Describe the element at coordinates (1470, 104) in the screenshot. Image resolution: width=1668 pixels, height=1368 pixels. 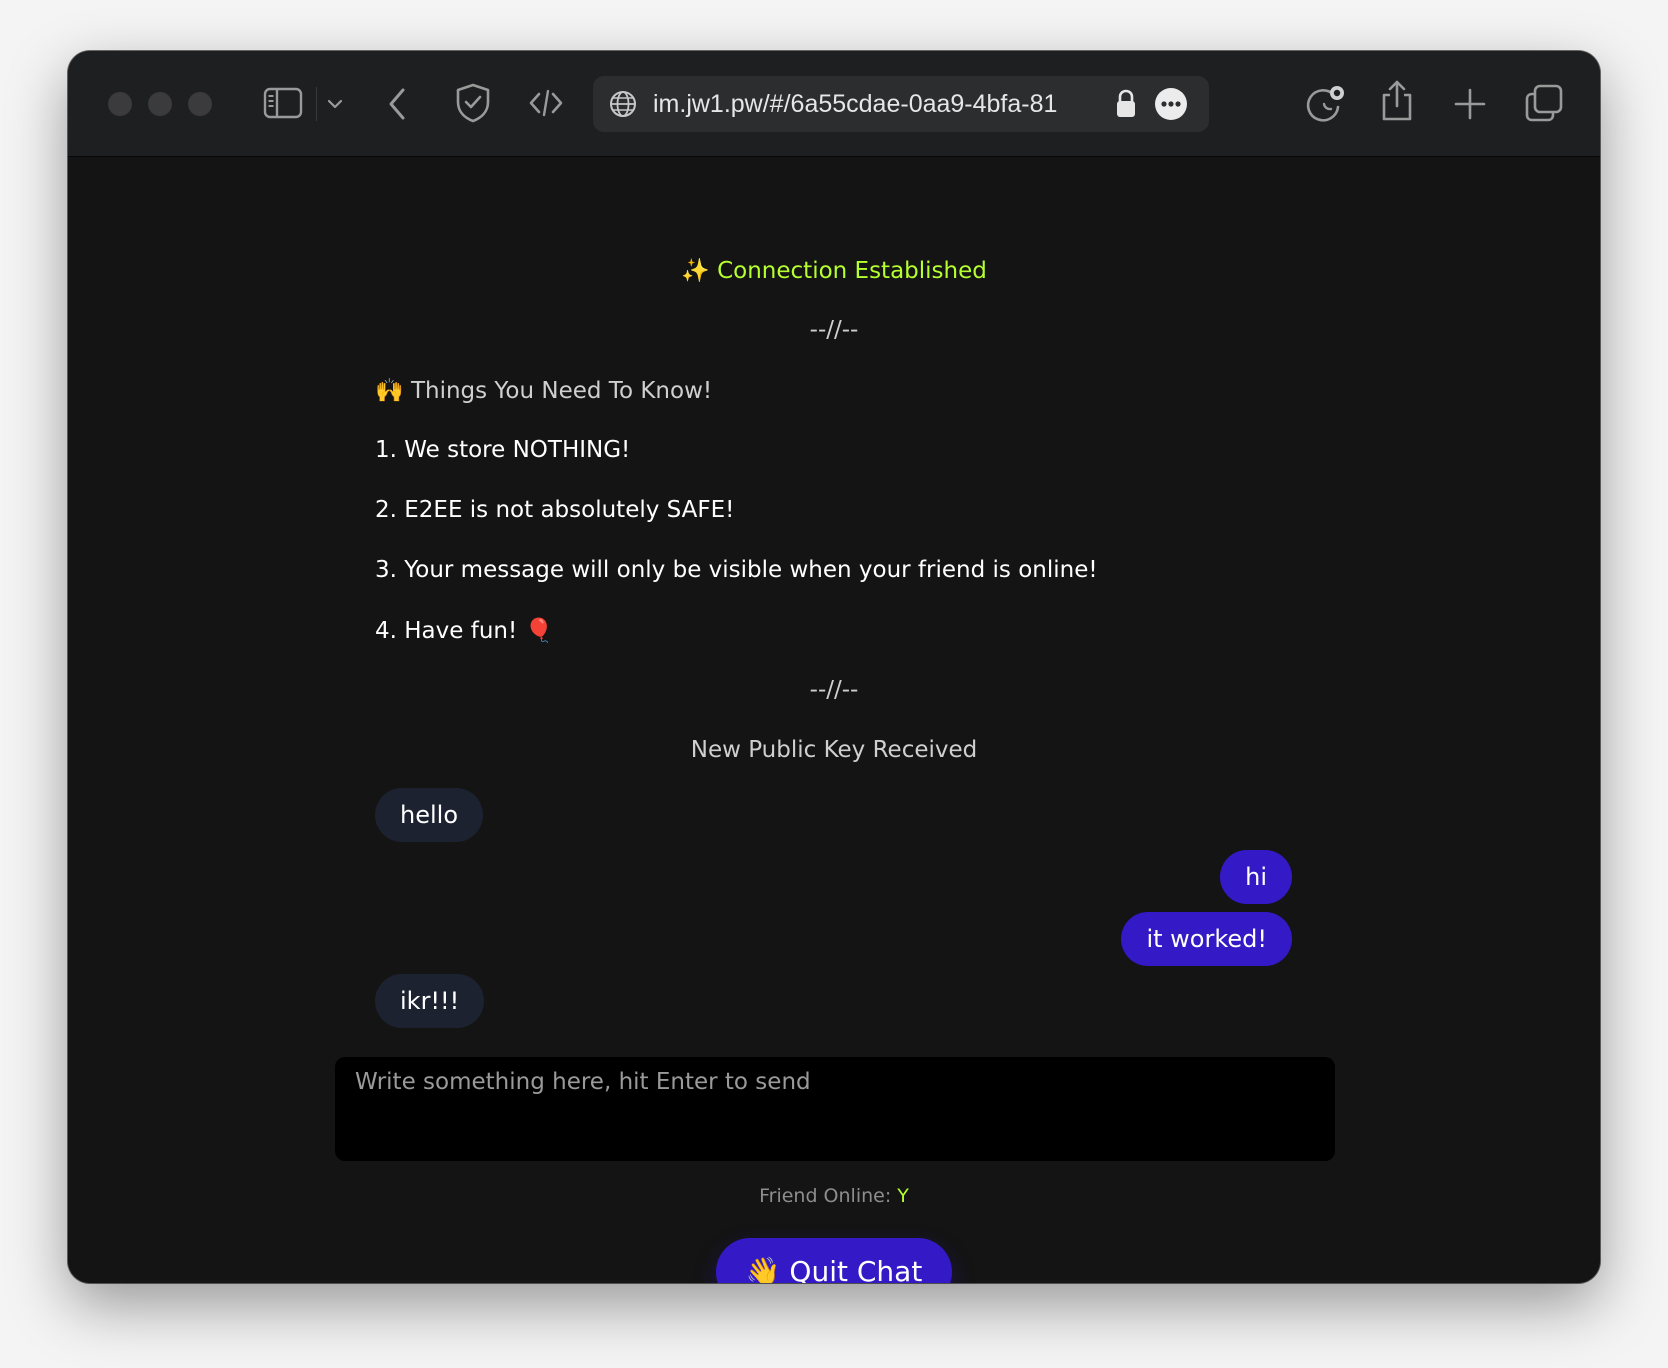
I see `new-tab-icon` at that location.